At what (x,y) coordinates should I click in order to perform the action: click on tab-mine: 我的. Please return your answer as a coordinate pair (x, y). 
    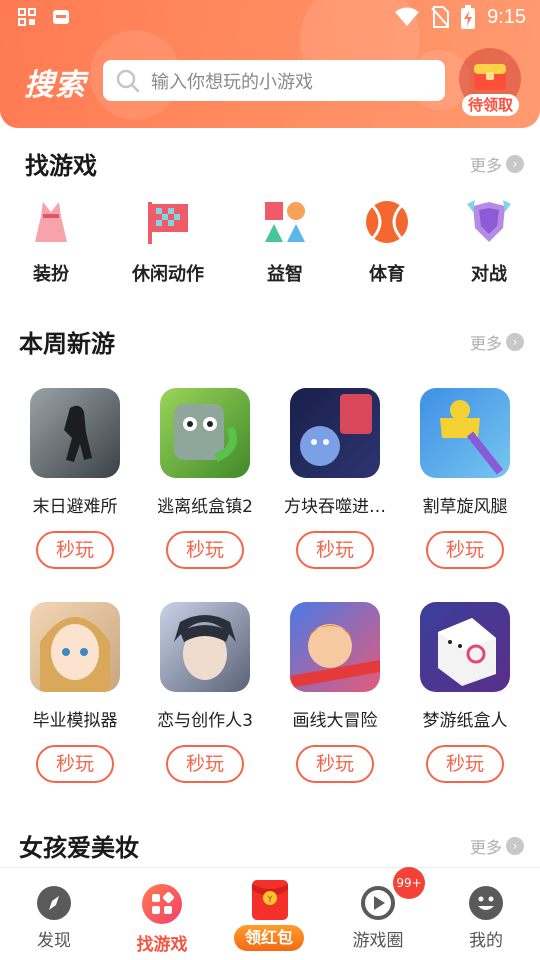
    Looking at the image, I should click on (486, 918).